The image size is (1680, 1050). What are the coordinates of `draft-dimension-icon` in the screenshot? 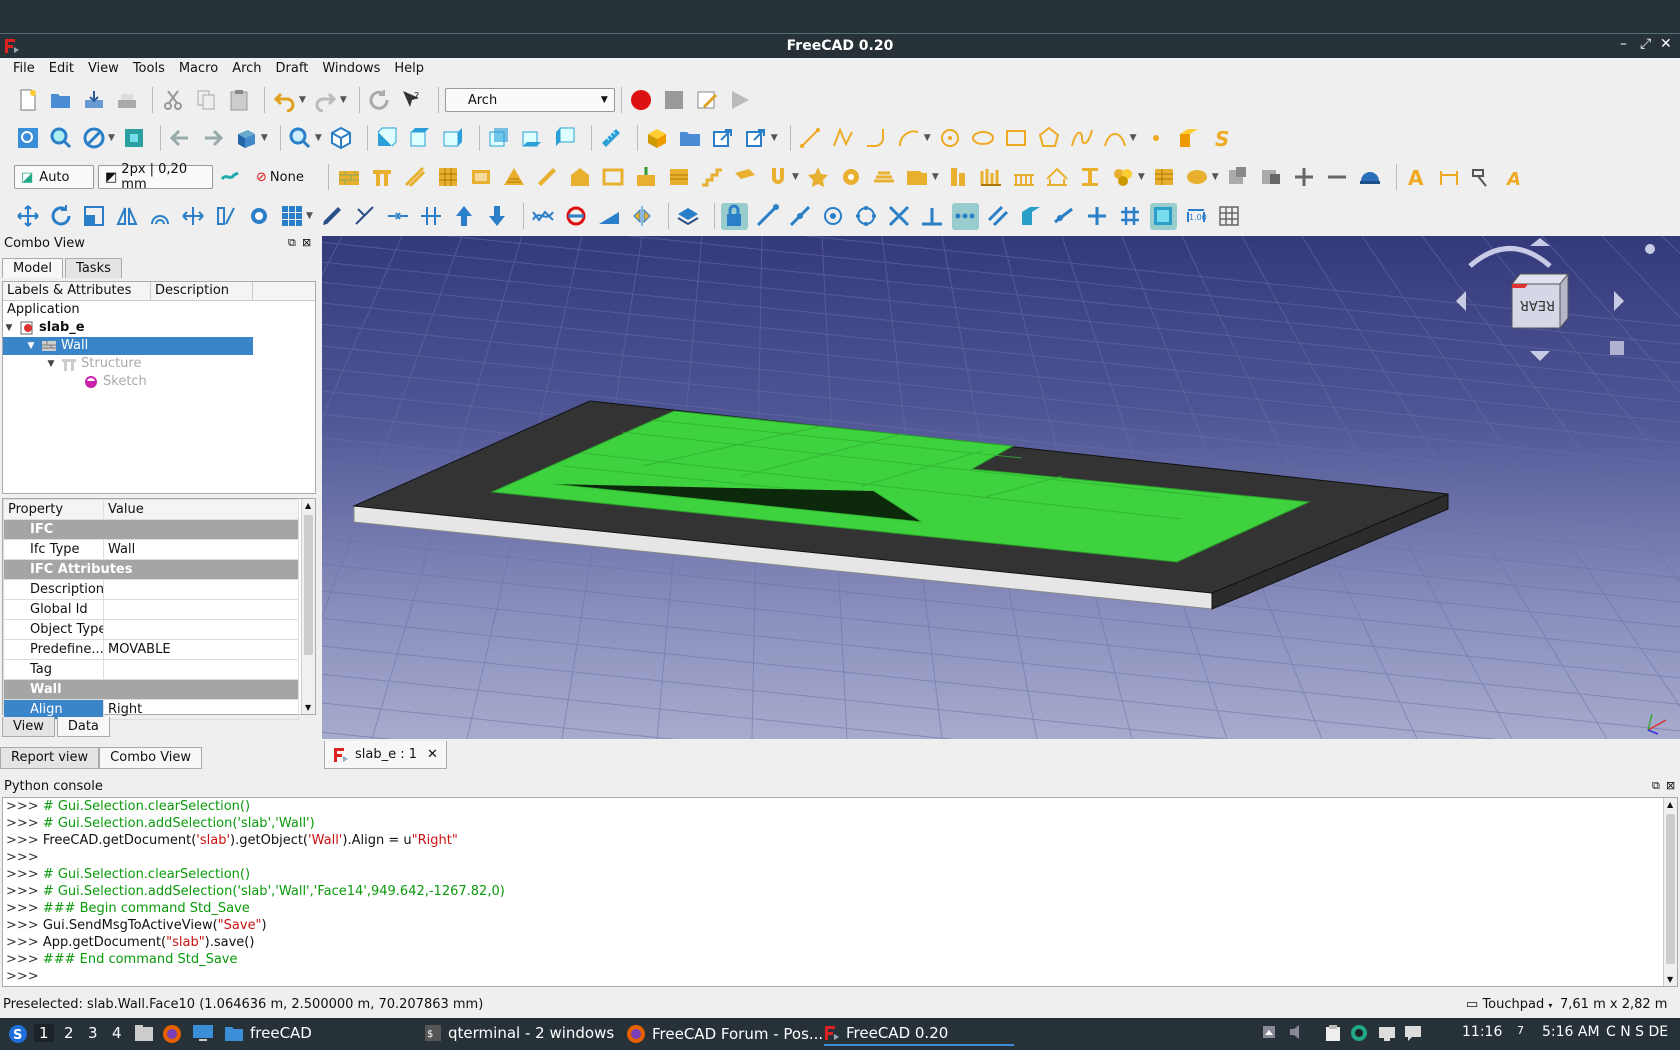 It's located at (1449, 177).